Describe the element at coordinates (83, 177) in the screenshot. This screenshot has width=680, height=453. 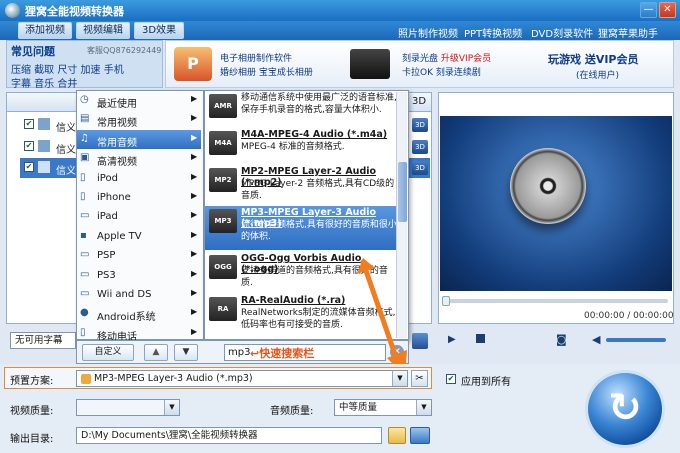
I see `ipod-icon: ▯` at that location.